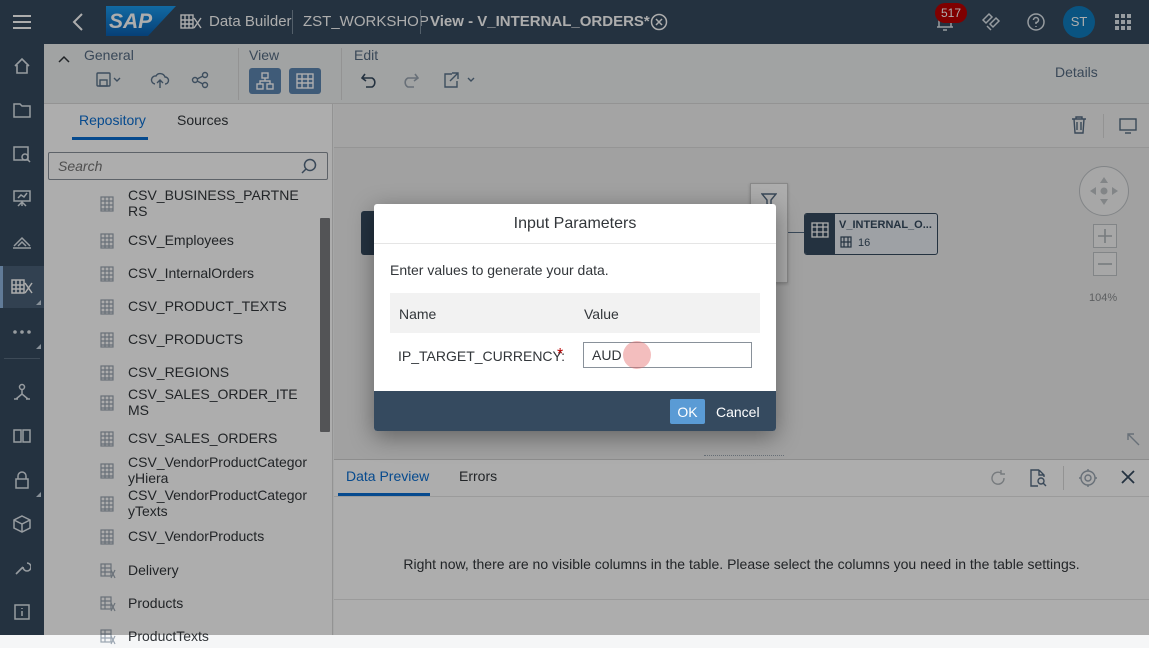 This screenshot has height=648, width=1149. What do you see at coordinates (667, 355) in the screenshot?
I see `parameter-value-input` at bounding box center [667, 355].